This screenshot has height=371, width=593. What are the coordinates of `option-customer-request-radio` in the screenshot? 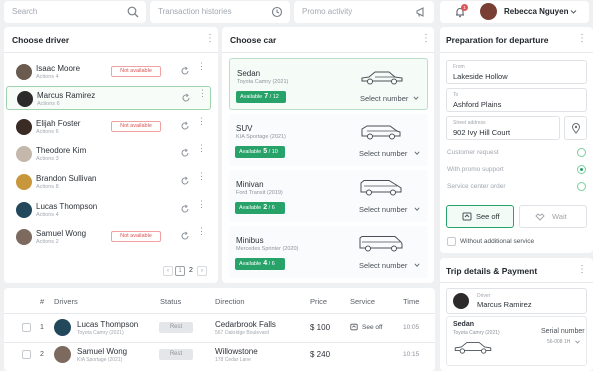 It's located at (581, 152).